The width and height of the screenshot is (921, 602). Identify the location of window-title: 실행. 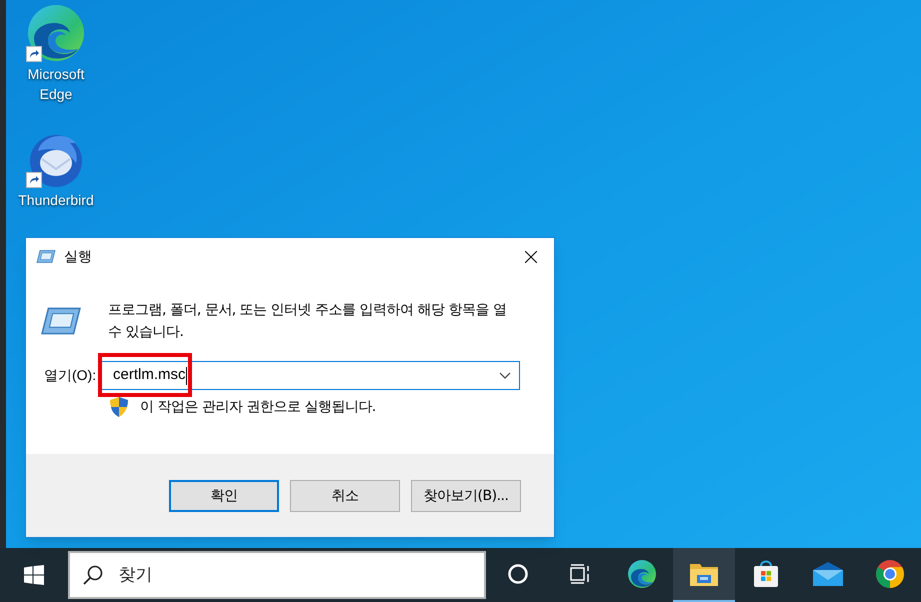
(78, 256).